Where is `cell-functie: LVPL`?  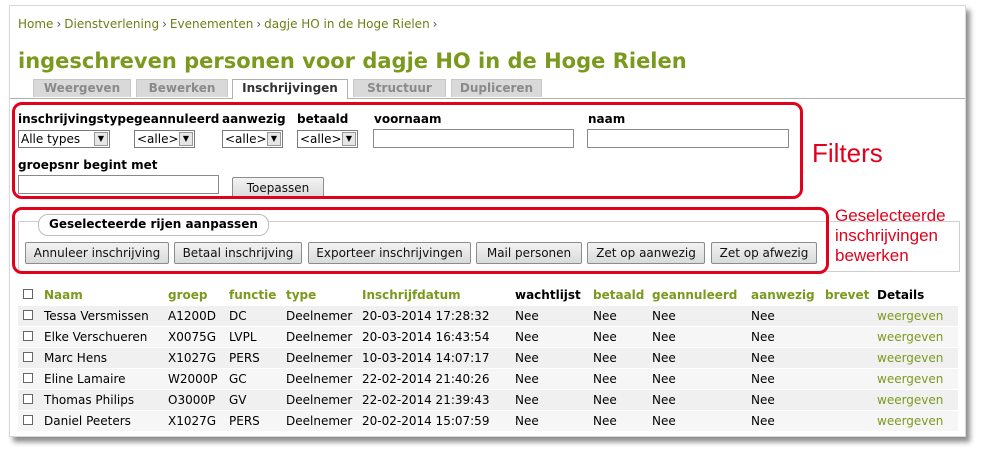 cell-functie: LVPL is located at coordinates (243, 337).